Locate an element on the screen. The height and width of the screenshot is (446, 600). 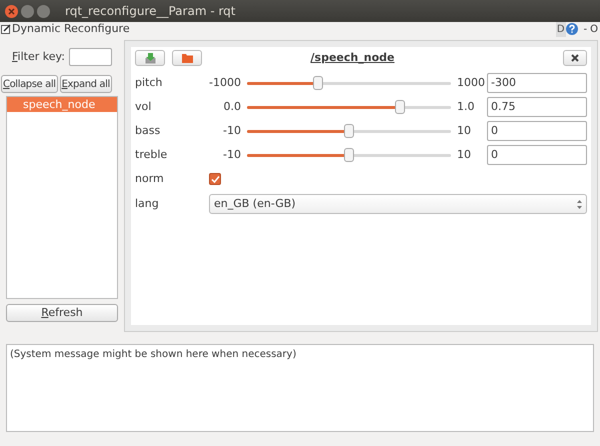
edit-icon is located at coordinates (6, 29).